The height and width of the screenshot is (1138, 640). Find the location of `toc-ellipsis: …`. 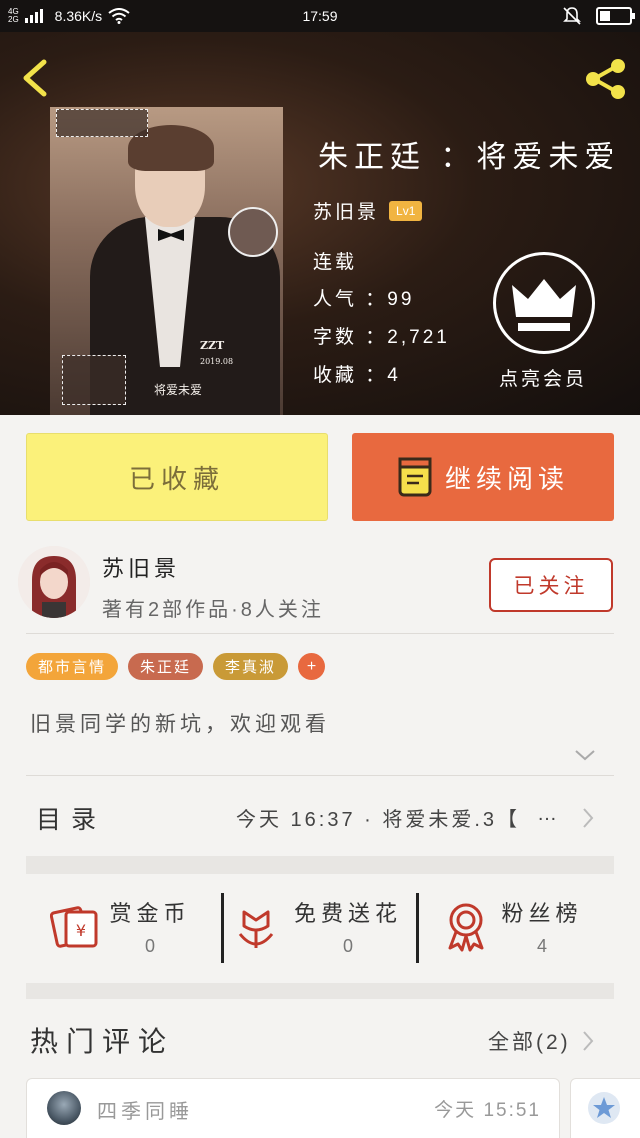

toc-ellipsis: … is located at coordinates (547, 814).